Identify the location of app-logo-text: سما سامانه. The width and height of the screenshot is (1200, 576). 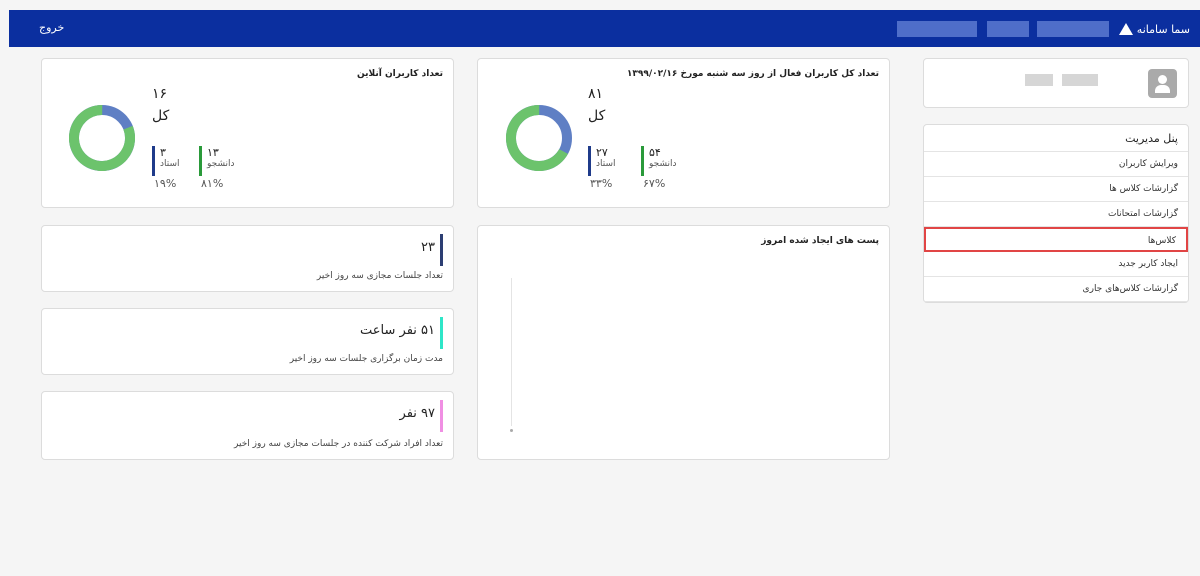
(1163, 29).